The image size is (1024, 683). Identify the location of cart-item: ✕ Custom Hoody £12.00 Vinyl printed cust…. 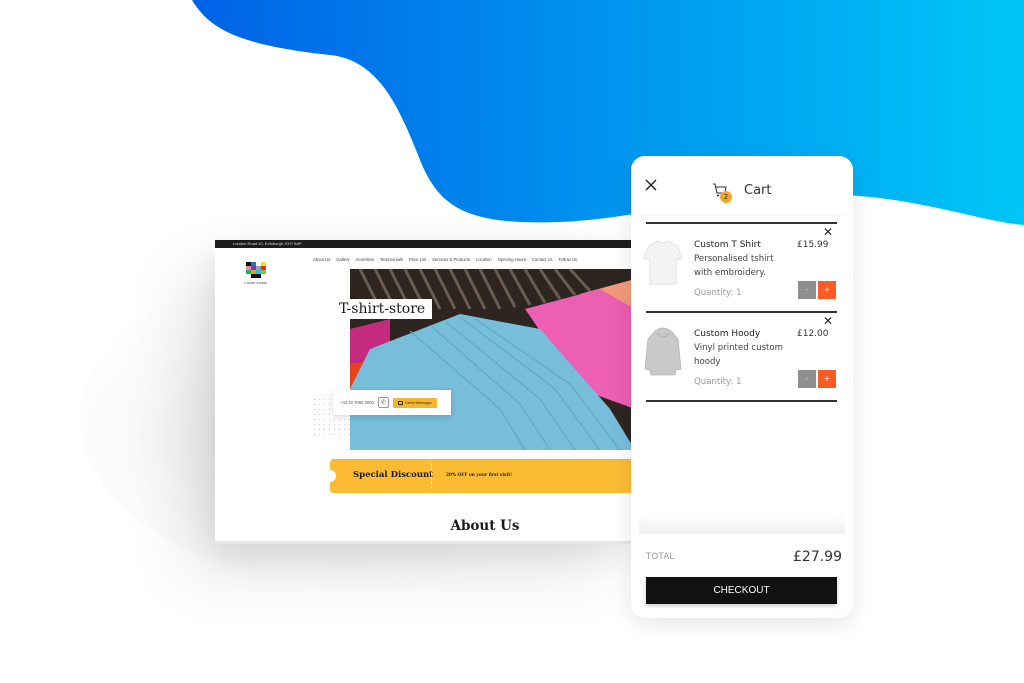
(742, 357).